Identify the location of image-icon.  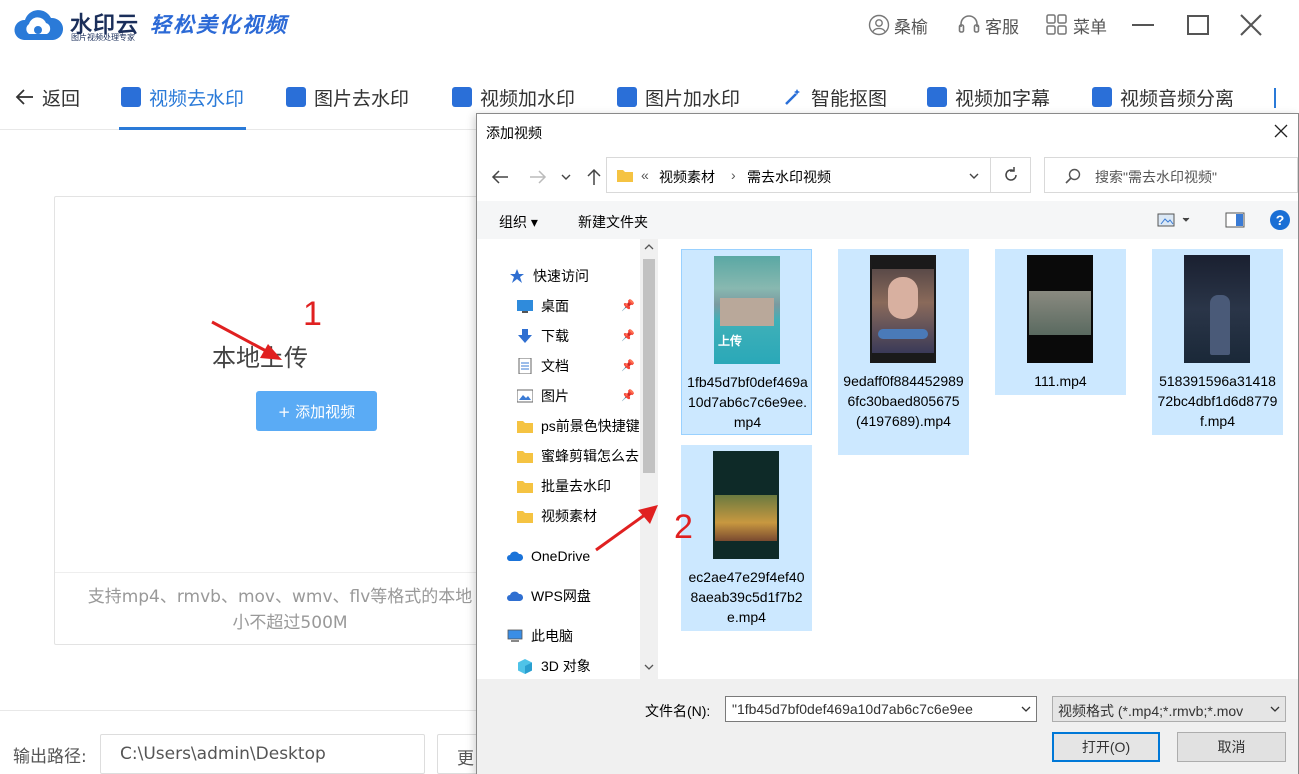
(296, 97).